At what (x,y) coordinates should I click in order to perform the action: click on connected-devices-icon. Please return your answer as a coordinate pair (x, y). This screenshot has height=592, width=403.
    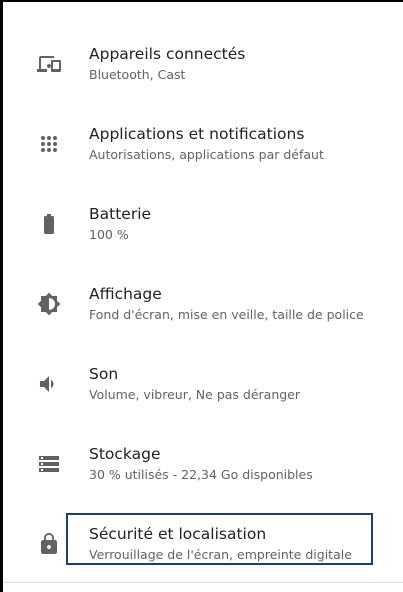
    Looking at the image, I should click on (49, 64).